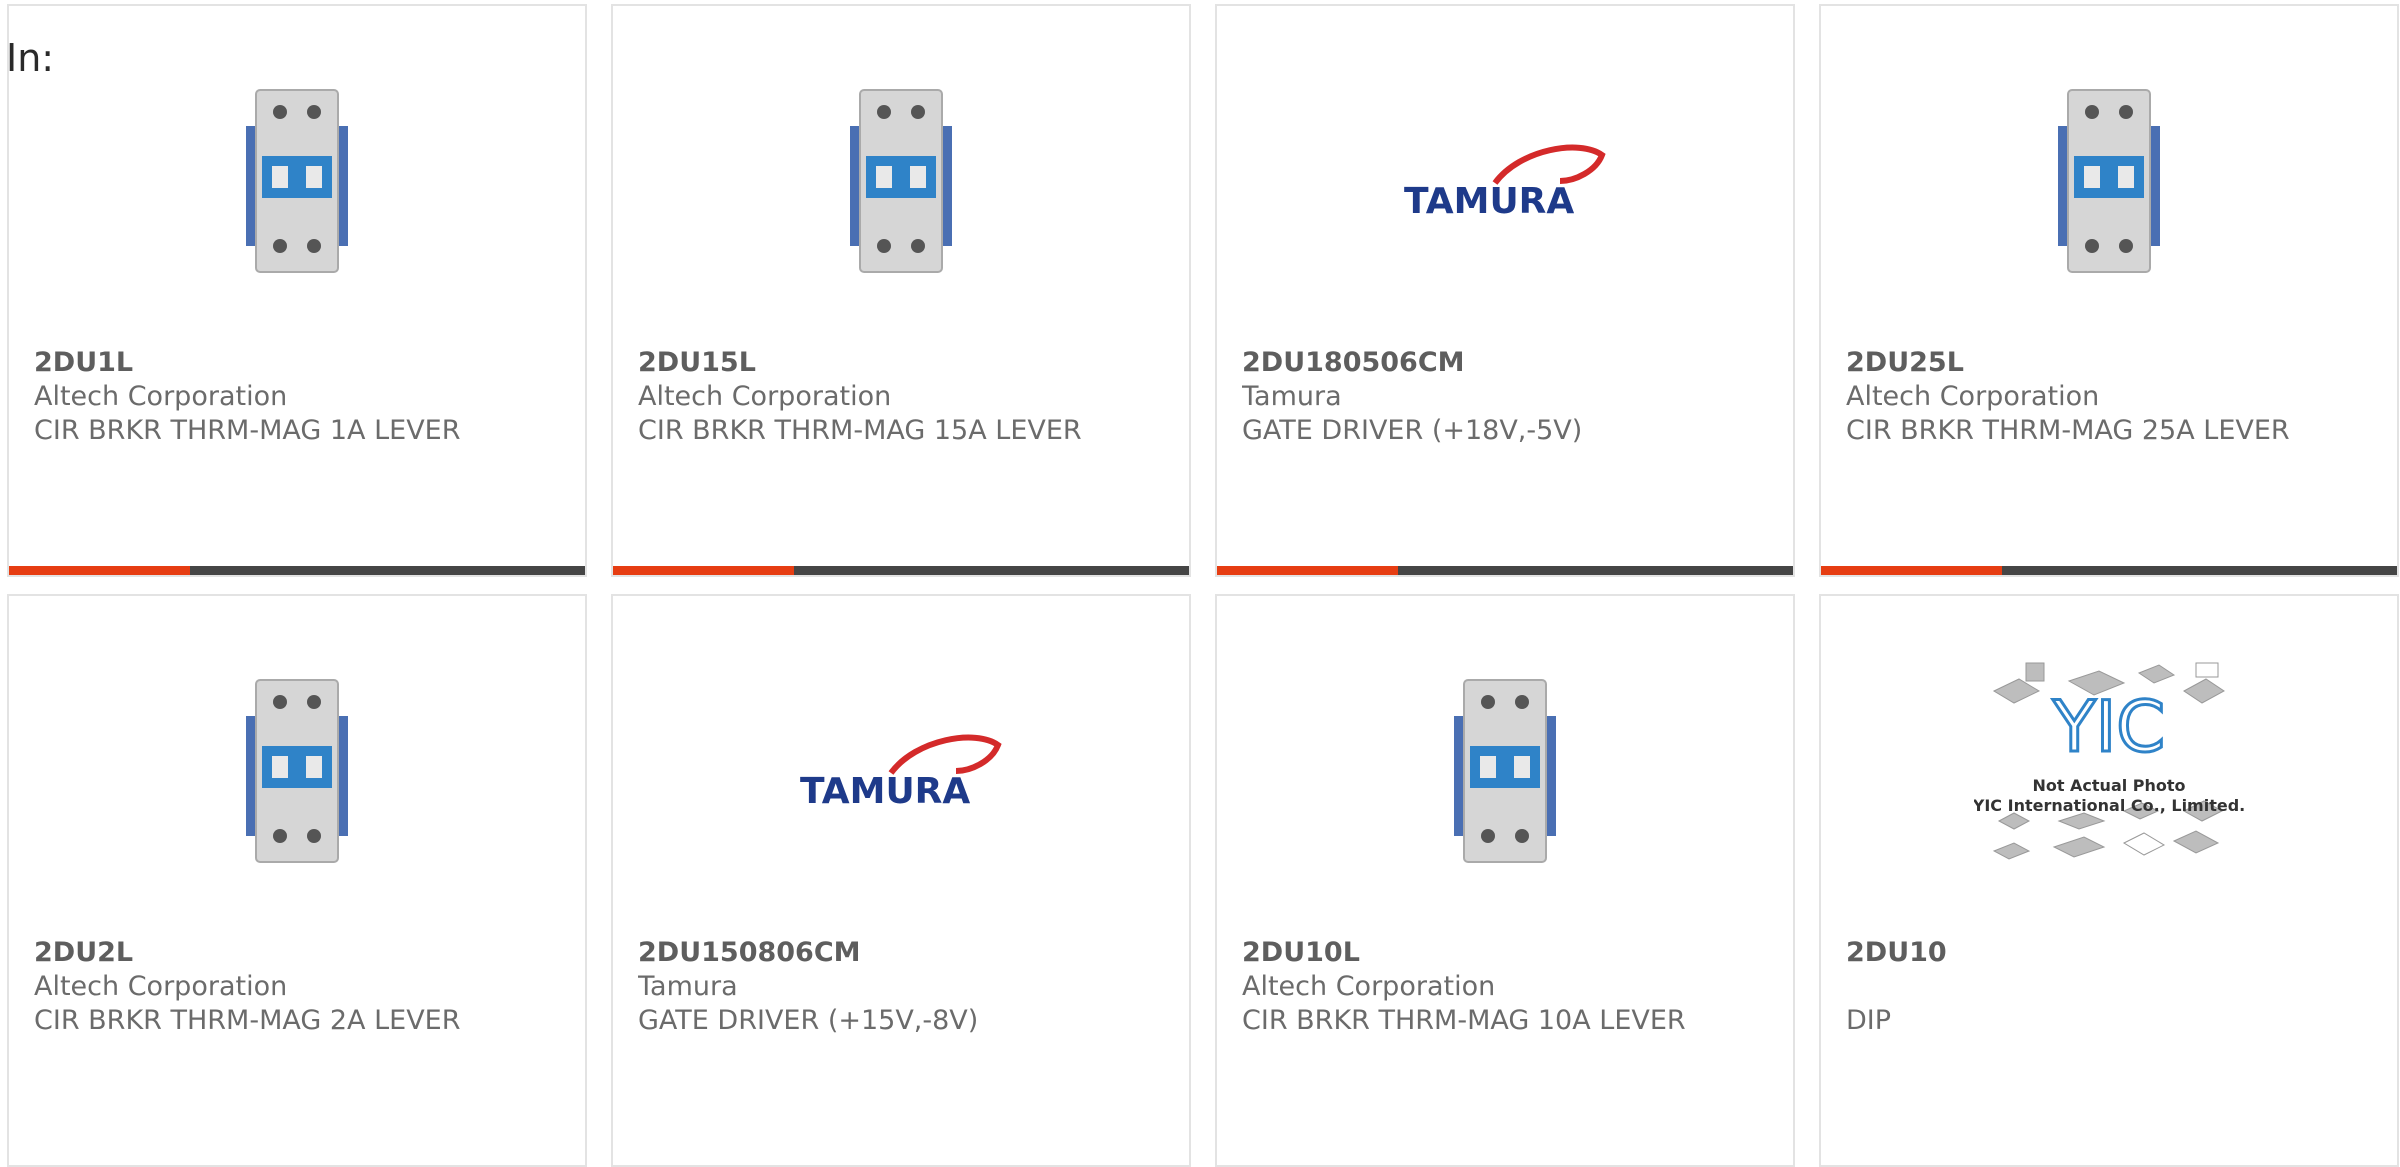  What do you see at coordinates (1412, 430) in the screenshot?
I see `description: GATE DRIVER (+18V,-5V)` at bounding box center [1412, 430].